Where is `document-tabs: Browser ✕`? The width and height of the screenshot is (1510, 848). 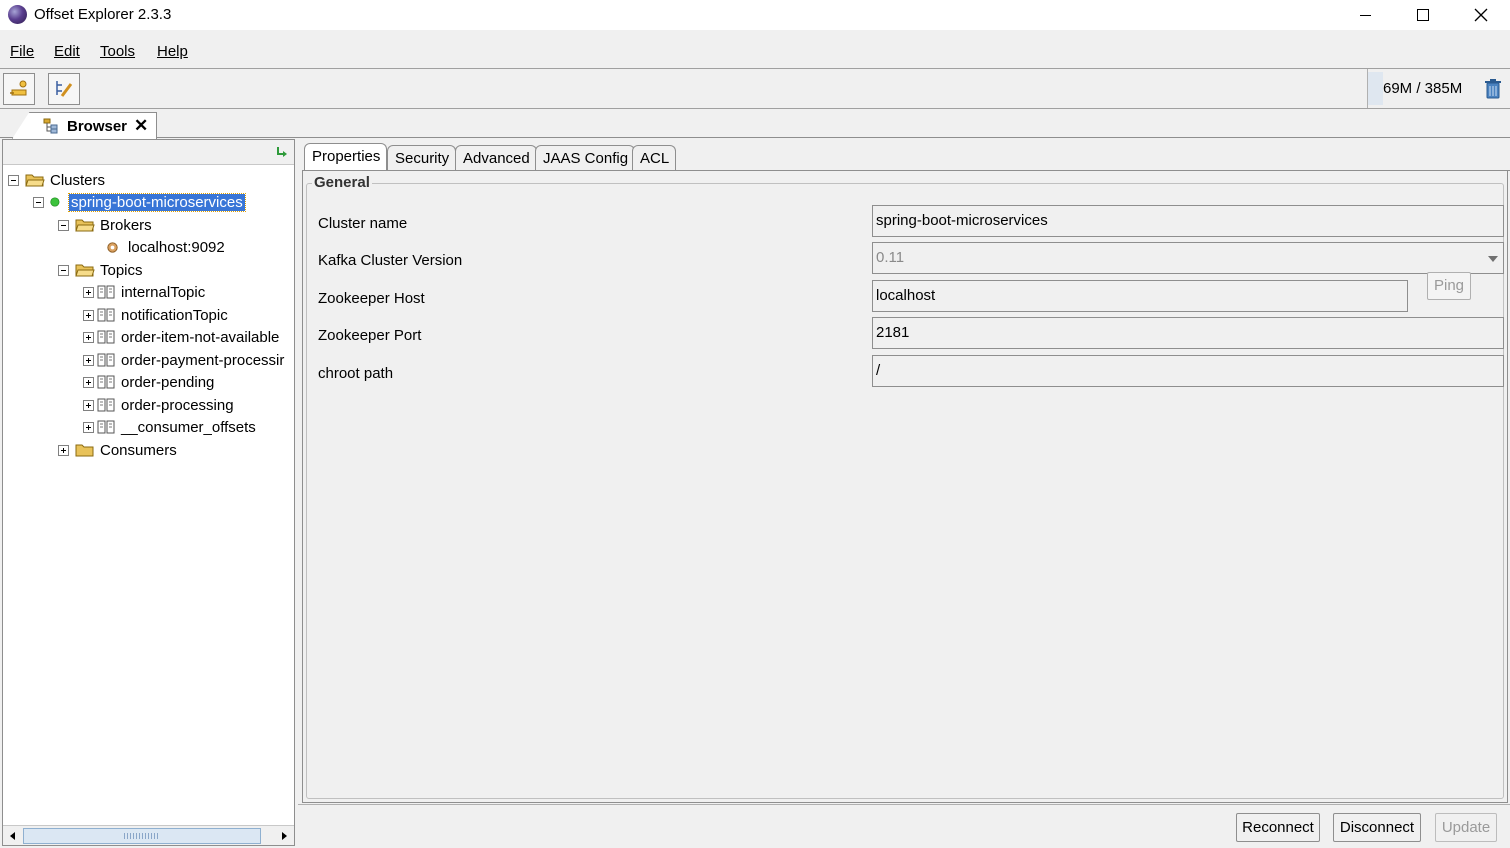
document-tabs: Browser ✕ is located at coordinates (755, 124).